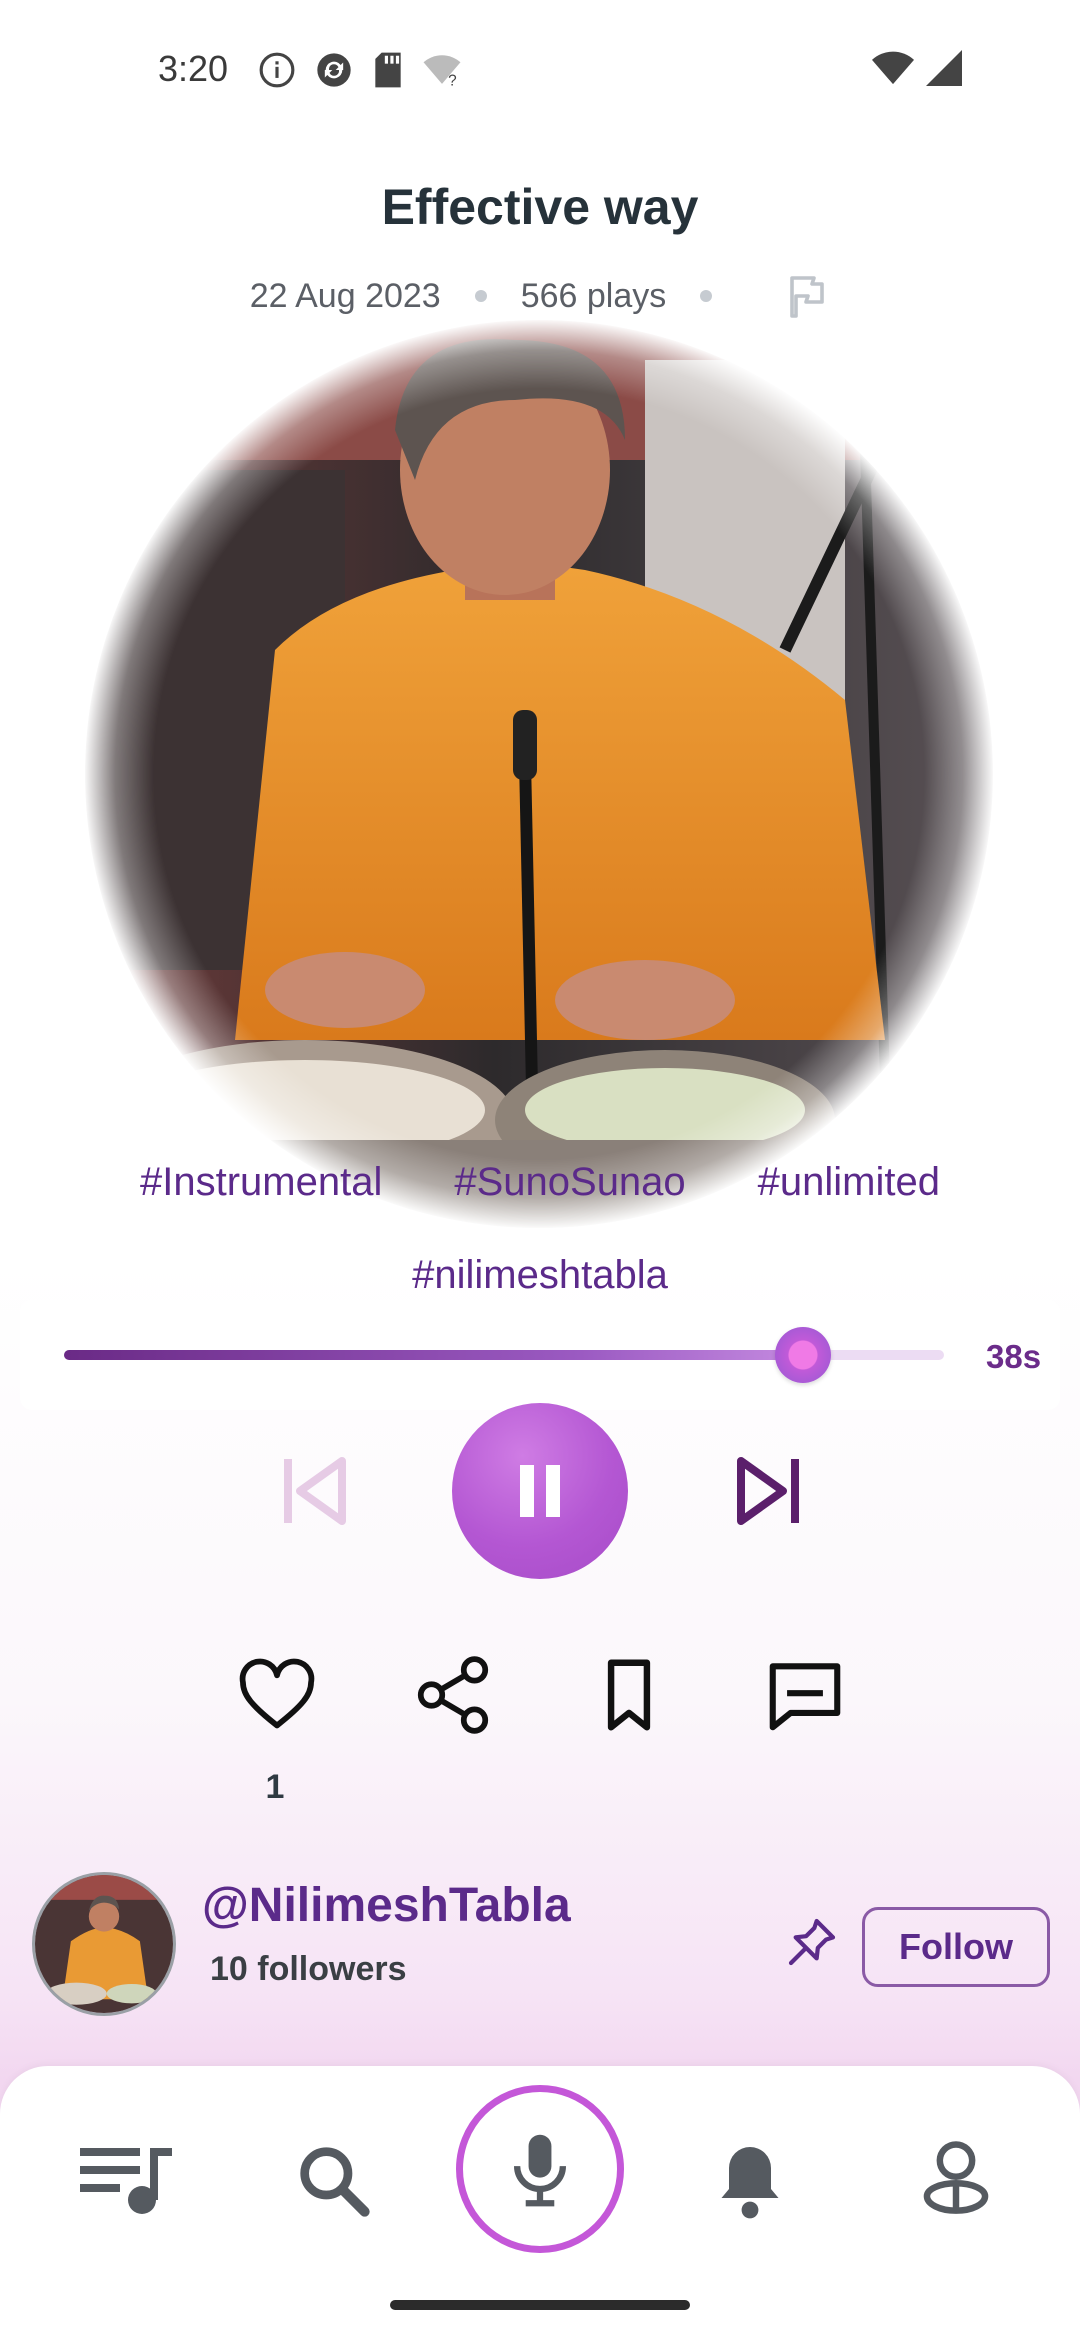  Describe the element at coordinates (1014, 1356) in the screenshot. I see `elapsed-time: 38s` at that location.